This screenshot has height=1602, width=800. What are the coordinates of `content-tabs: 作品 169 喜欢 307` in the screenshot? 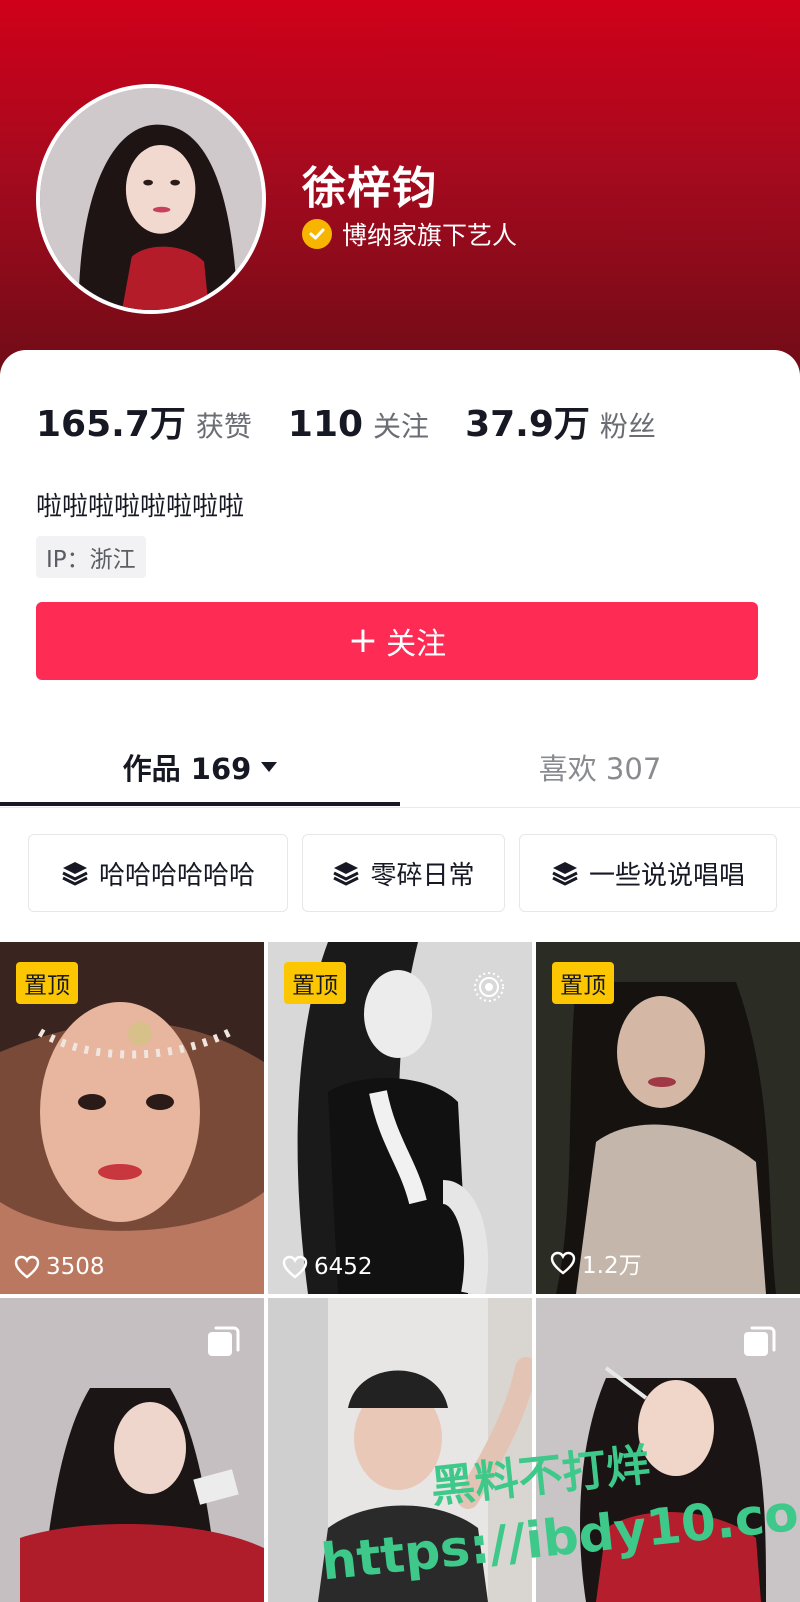 It's located at (400, 768).